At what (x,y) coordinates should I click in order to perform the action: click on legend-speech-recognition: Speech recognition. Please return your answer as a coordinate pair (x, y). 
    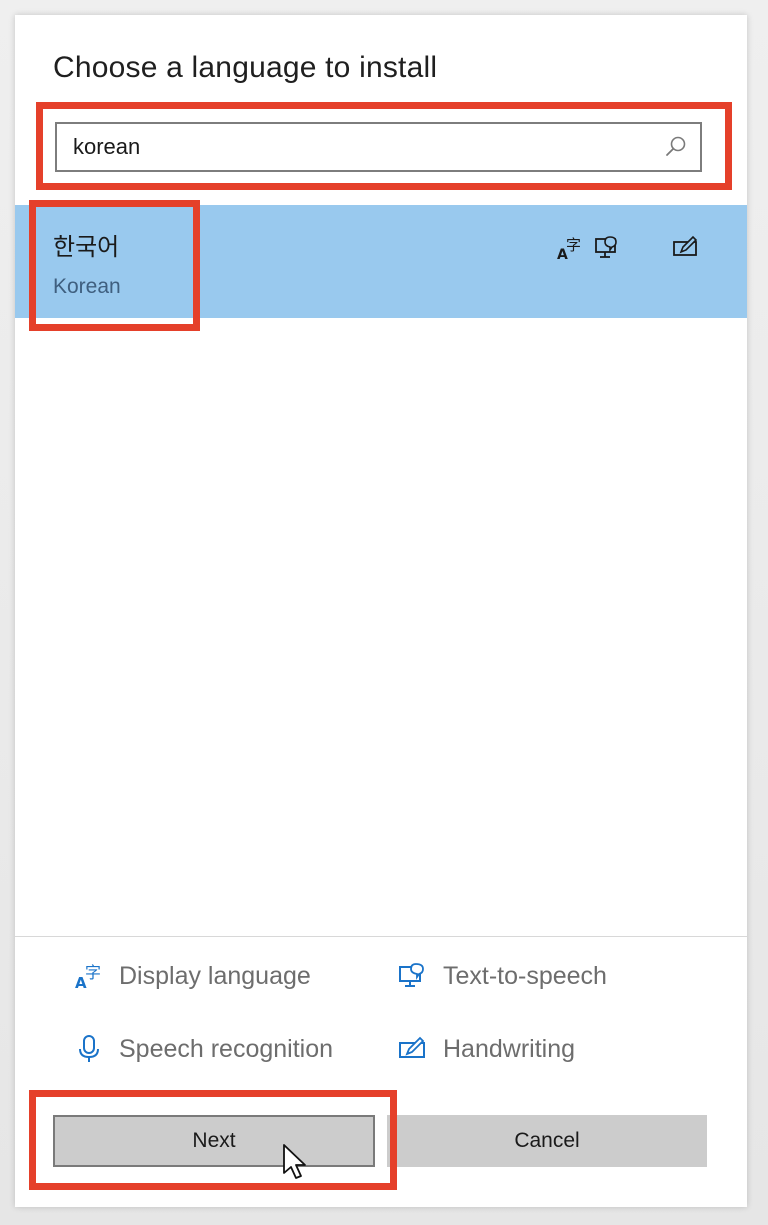
    Looking at the image, I should click on (203, 1049).